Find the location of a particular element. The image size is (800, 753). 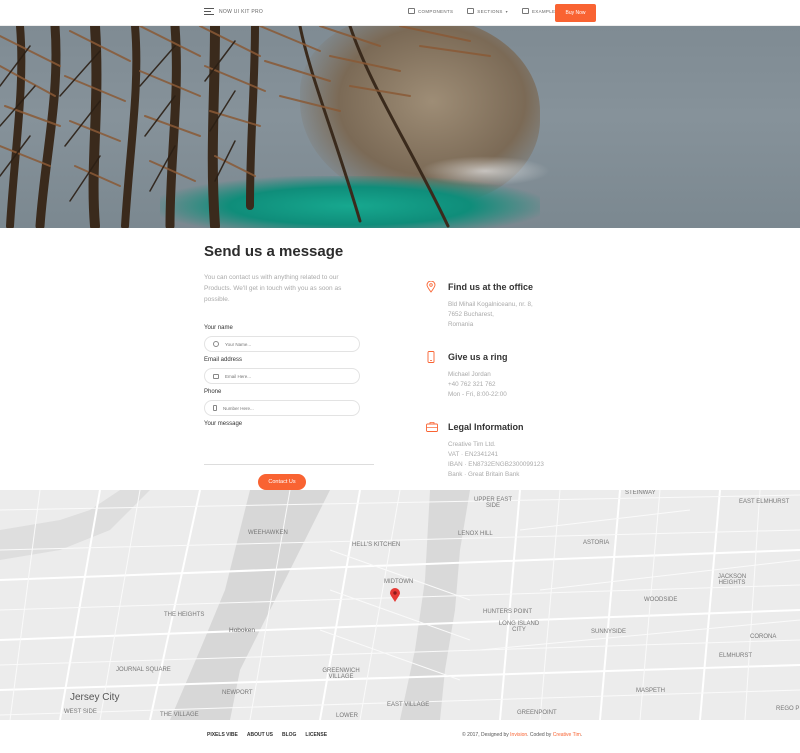

map-label: Greenwich Village is located at coordinates (341, 674).